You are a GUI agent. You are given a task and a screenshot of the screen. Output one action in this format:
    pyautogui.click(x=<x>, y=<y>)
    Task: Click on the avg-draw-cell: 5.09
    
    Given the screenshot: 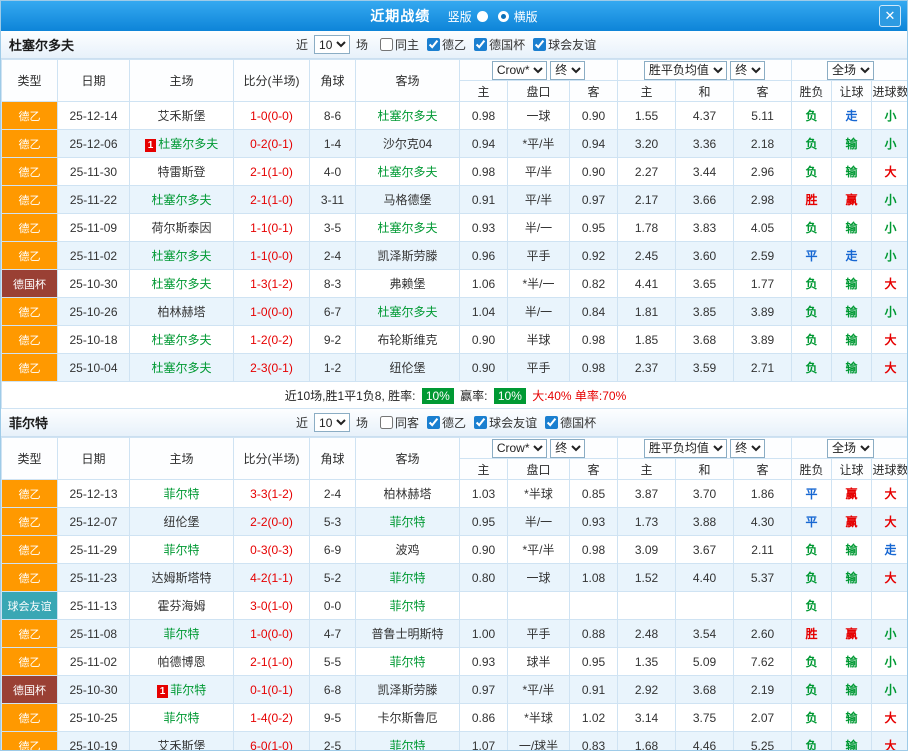 What is the action you would take?
    pyautogui.click(x=705, y=661)
    